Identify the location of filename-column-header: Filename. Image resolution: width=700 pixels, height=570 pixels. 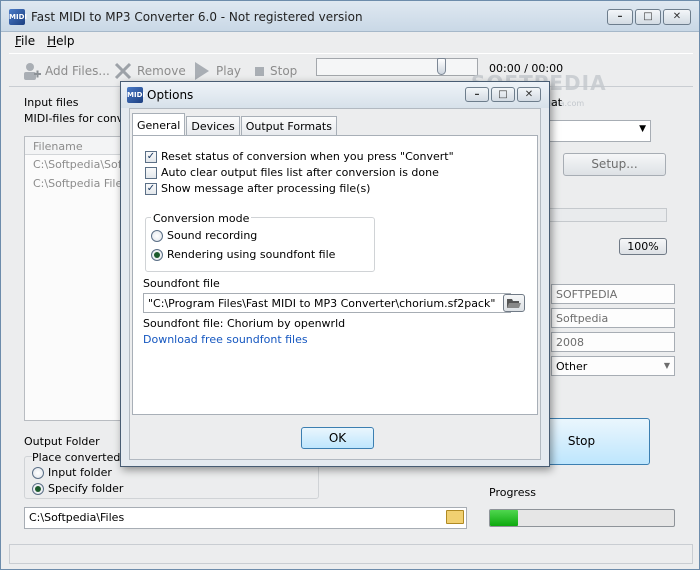
(72, 146).